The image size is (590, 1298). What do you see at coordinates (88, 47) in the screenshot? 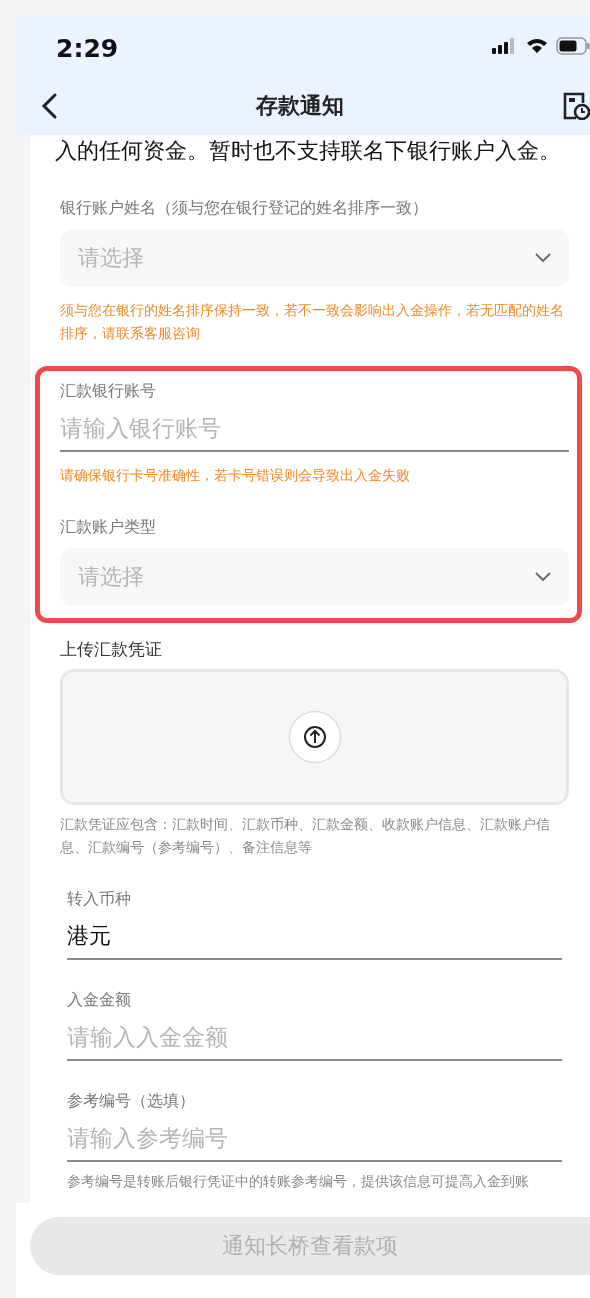
I see `status-time: 2:29` at bounding box center [88, 47].